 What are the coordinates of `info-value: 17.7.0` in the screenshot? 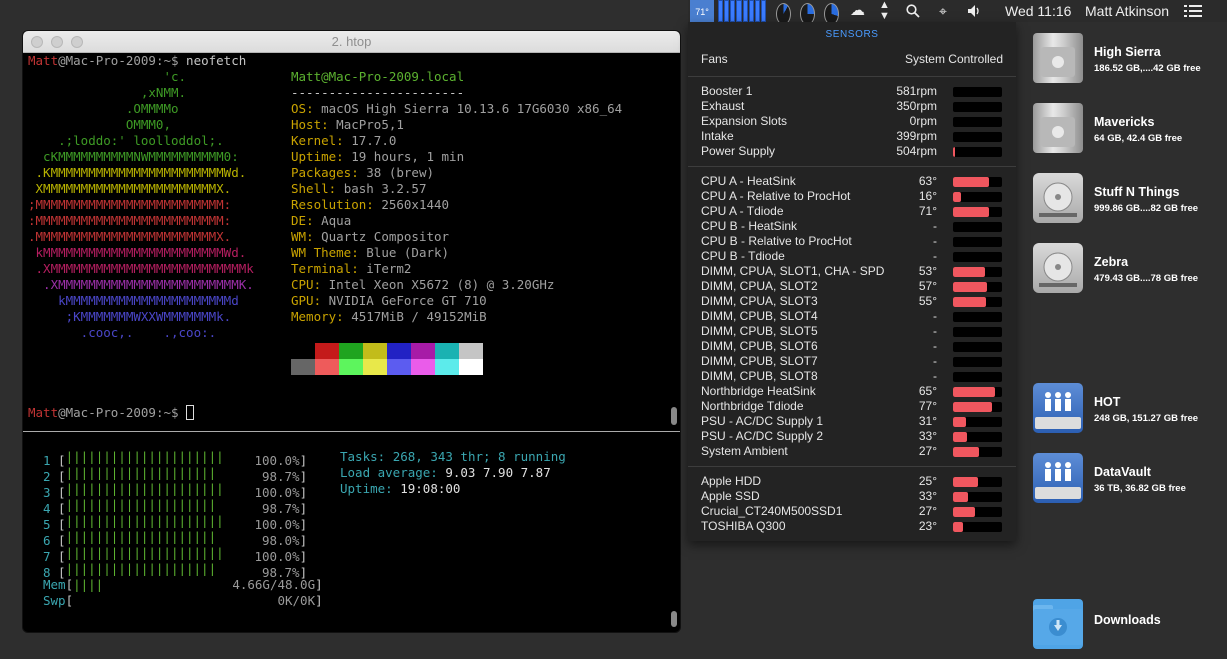 It's located at (374, 140).